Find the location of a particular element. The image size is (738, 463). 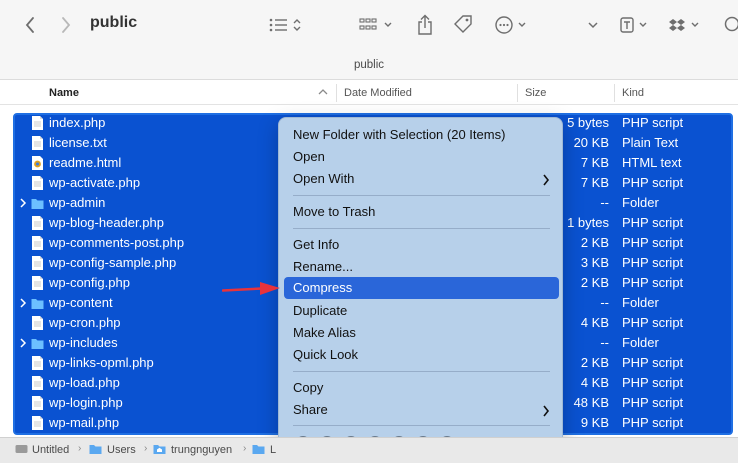

file-name: wp-config.php is located at coordinates (89, 282).